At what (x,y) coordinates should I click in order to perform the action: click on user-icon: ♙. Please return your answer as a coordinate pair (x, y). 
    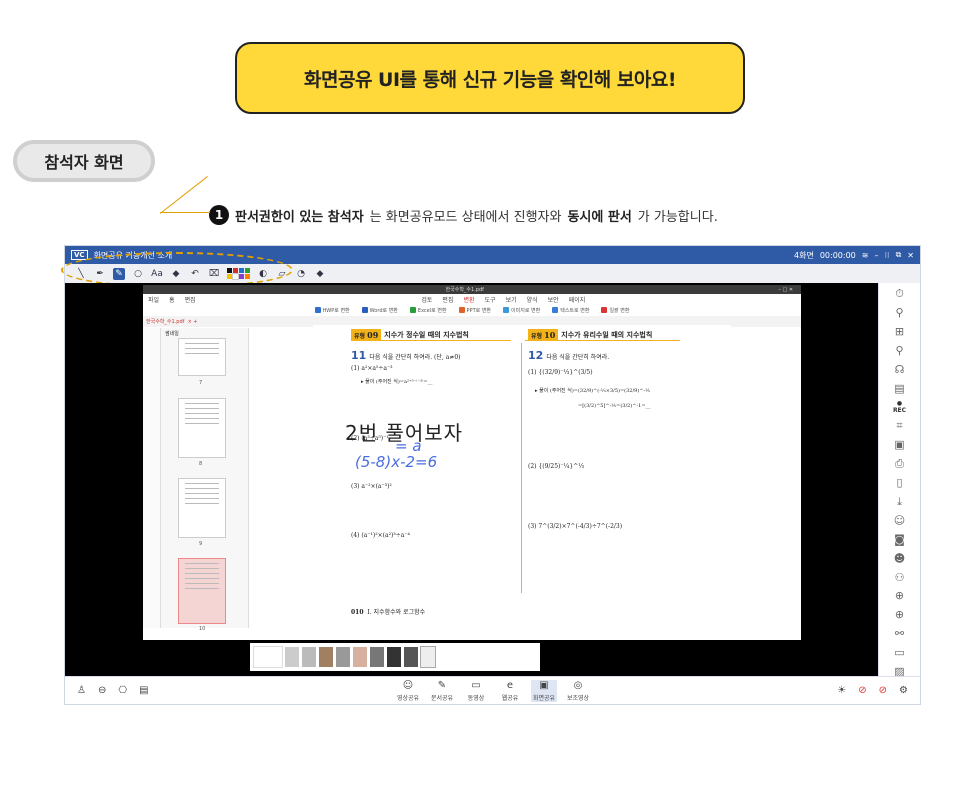
    Looking at the image, I should click on (81, 690).